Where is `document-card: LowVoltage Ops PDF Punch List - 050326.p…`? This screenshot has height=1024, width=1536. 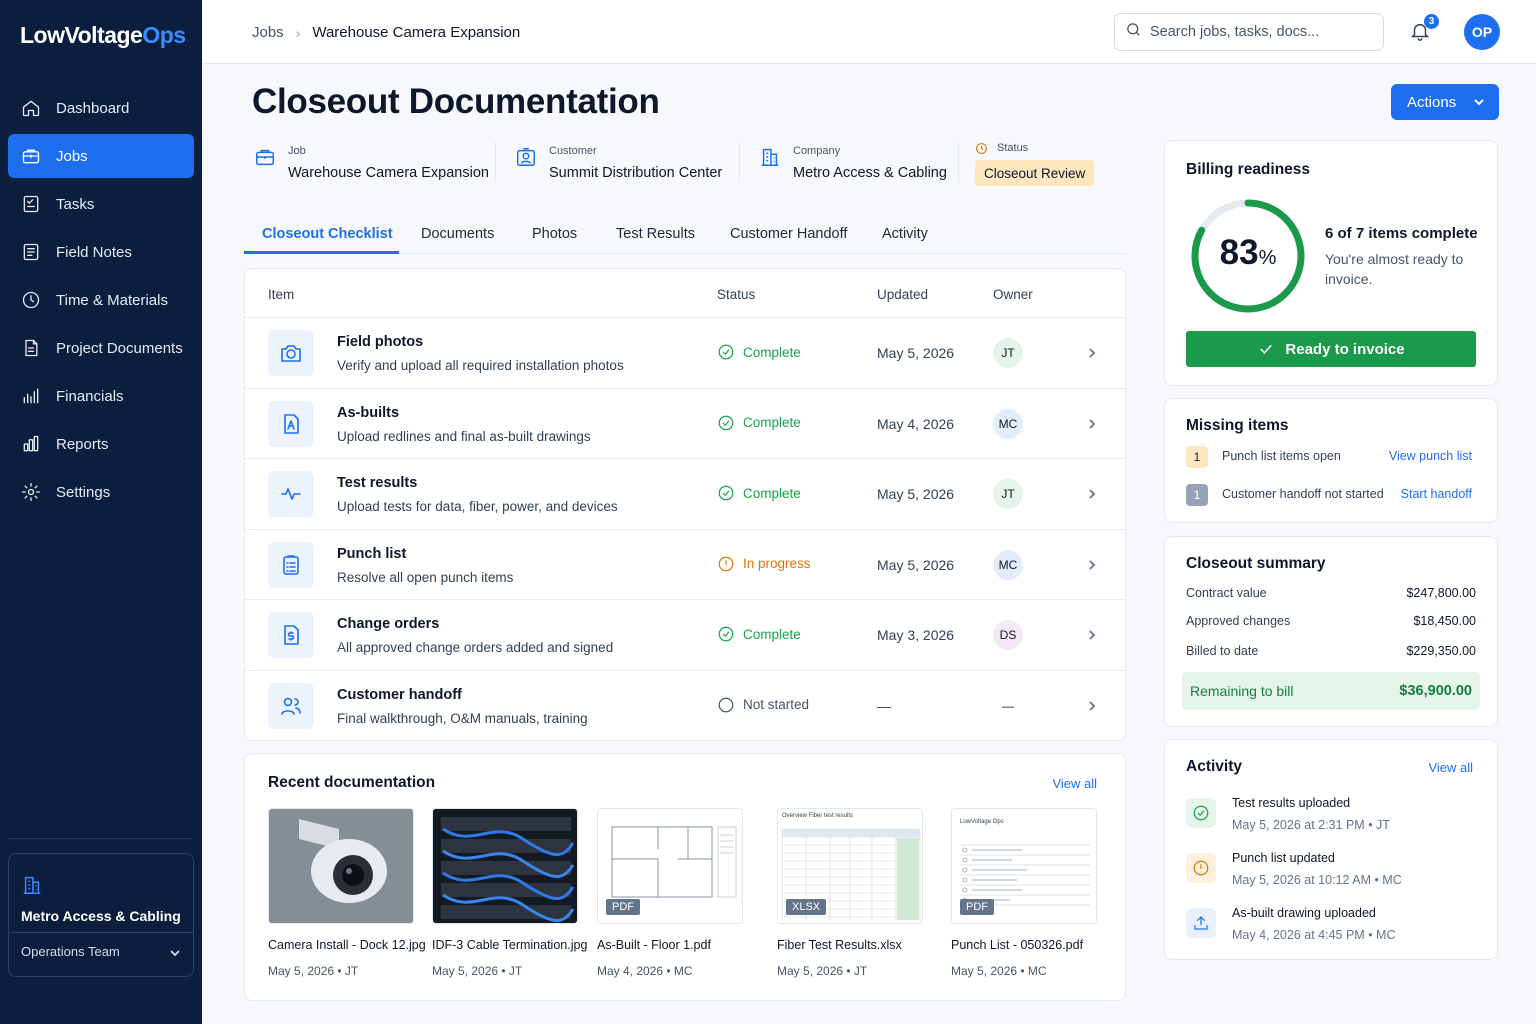 document-card: LowVoltage Ops PDF Punch List - 050326.p… is located at coordinates (1027, 893).